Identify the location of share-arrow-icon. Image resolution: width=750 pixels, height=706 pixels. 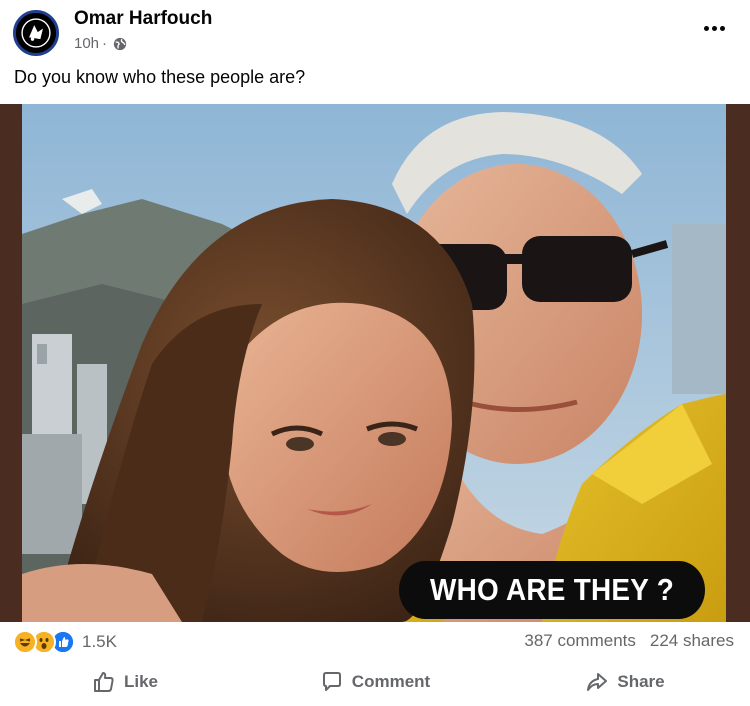
(597, 682).